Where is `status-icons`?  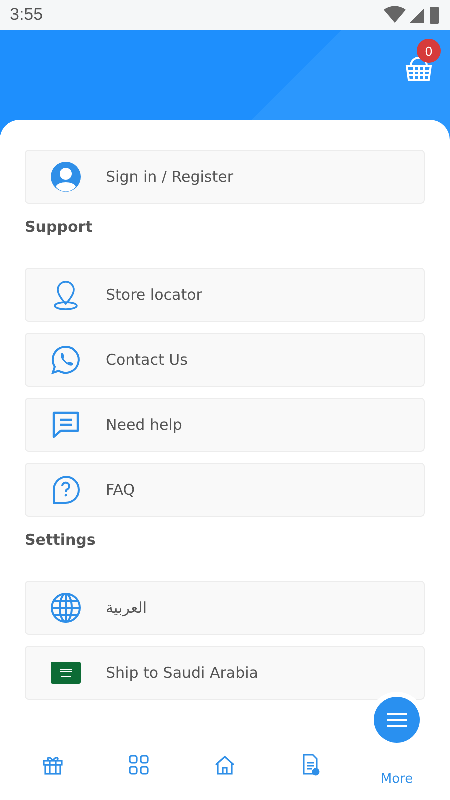
status-icons is located at coordinates (412, 15).